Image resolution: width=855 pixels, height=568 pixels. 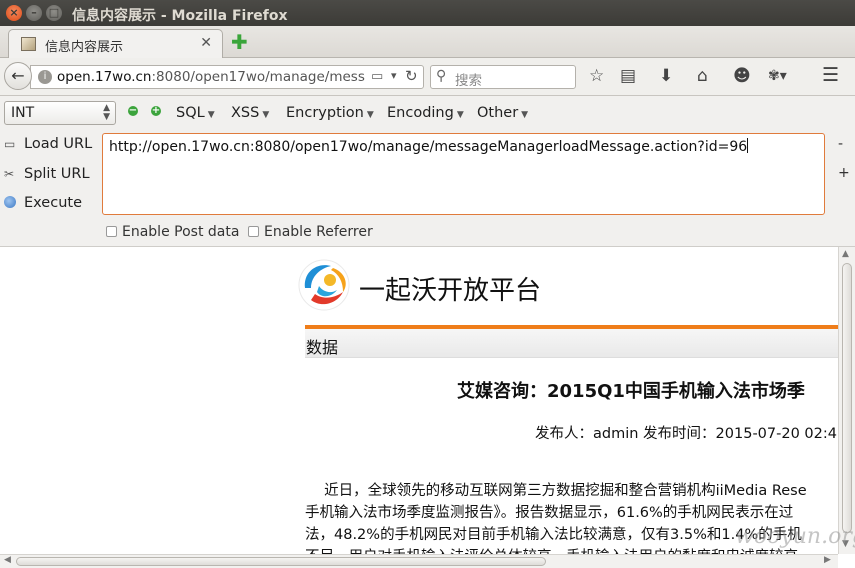 What do you see at coordinates (322, 347) in the screenshot?
I see `section-label: 数据` at bounding box center [322, 347].